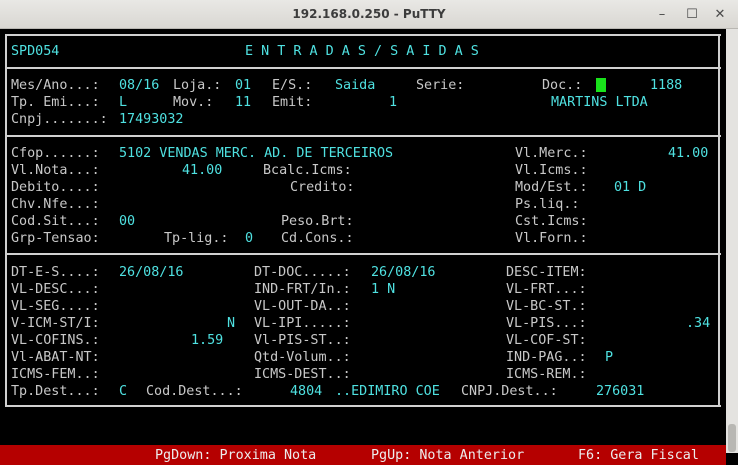 The height and width of the screenshot is (465, 738). Describe the element at coordinates (638, 455) in the screenshot. I see `f6-hint: F6: Gera Fiscal` at that location.